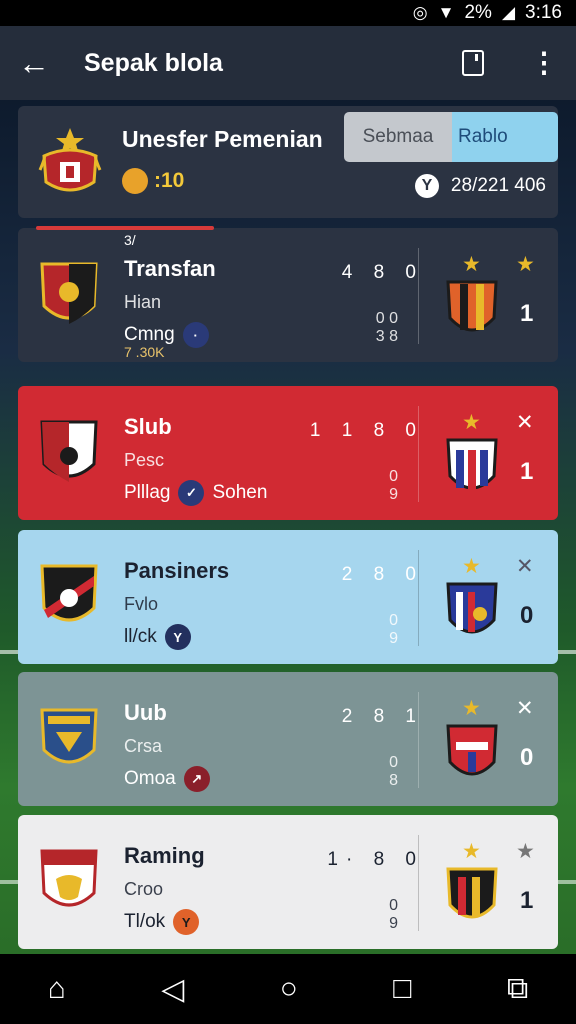 The height and width of the screenshot is (1024, 576). Describe the element at coordinates (125, 228) in the screenshot. I see `progress-line` at that location.